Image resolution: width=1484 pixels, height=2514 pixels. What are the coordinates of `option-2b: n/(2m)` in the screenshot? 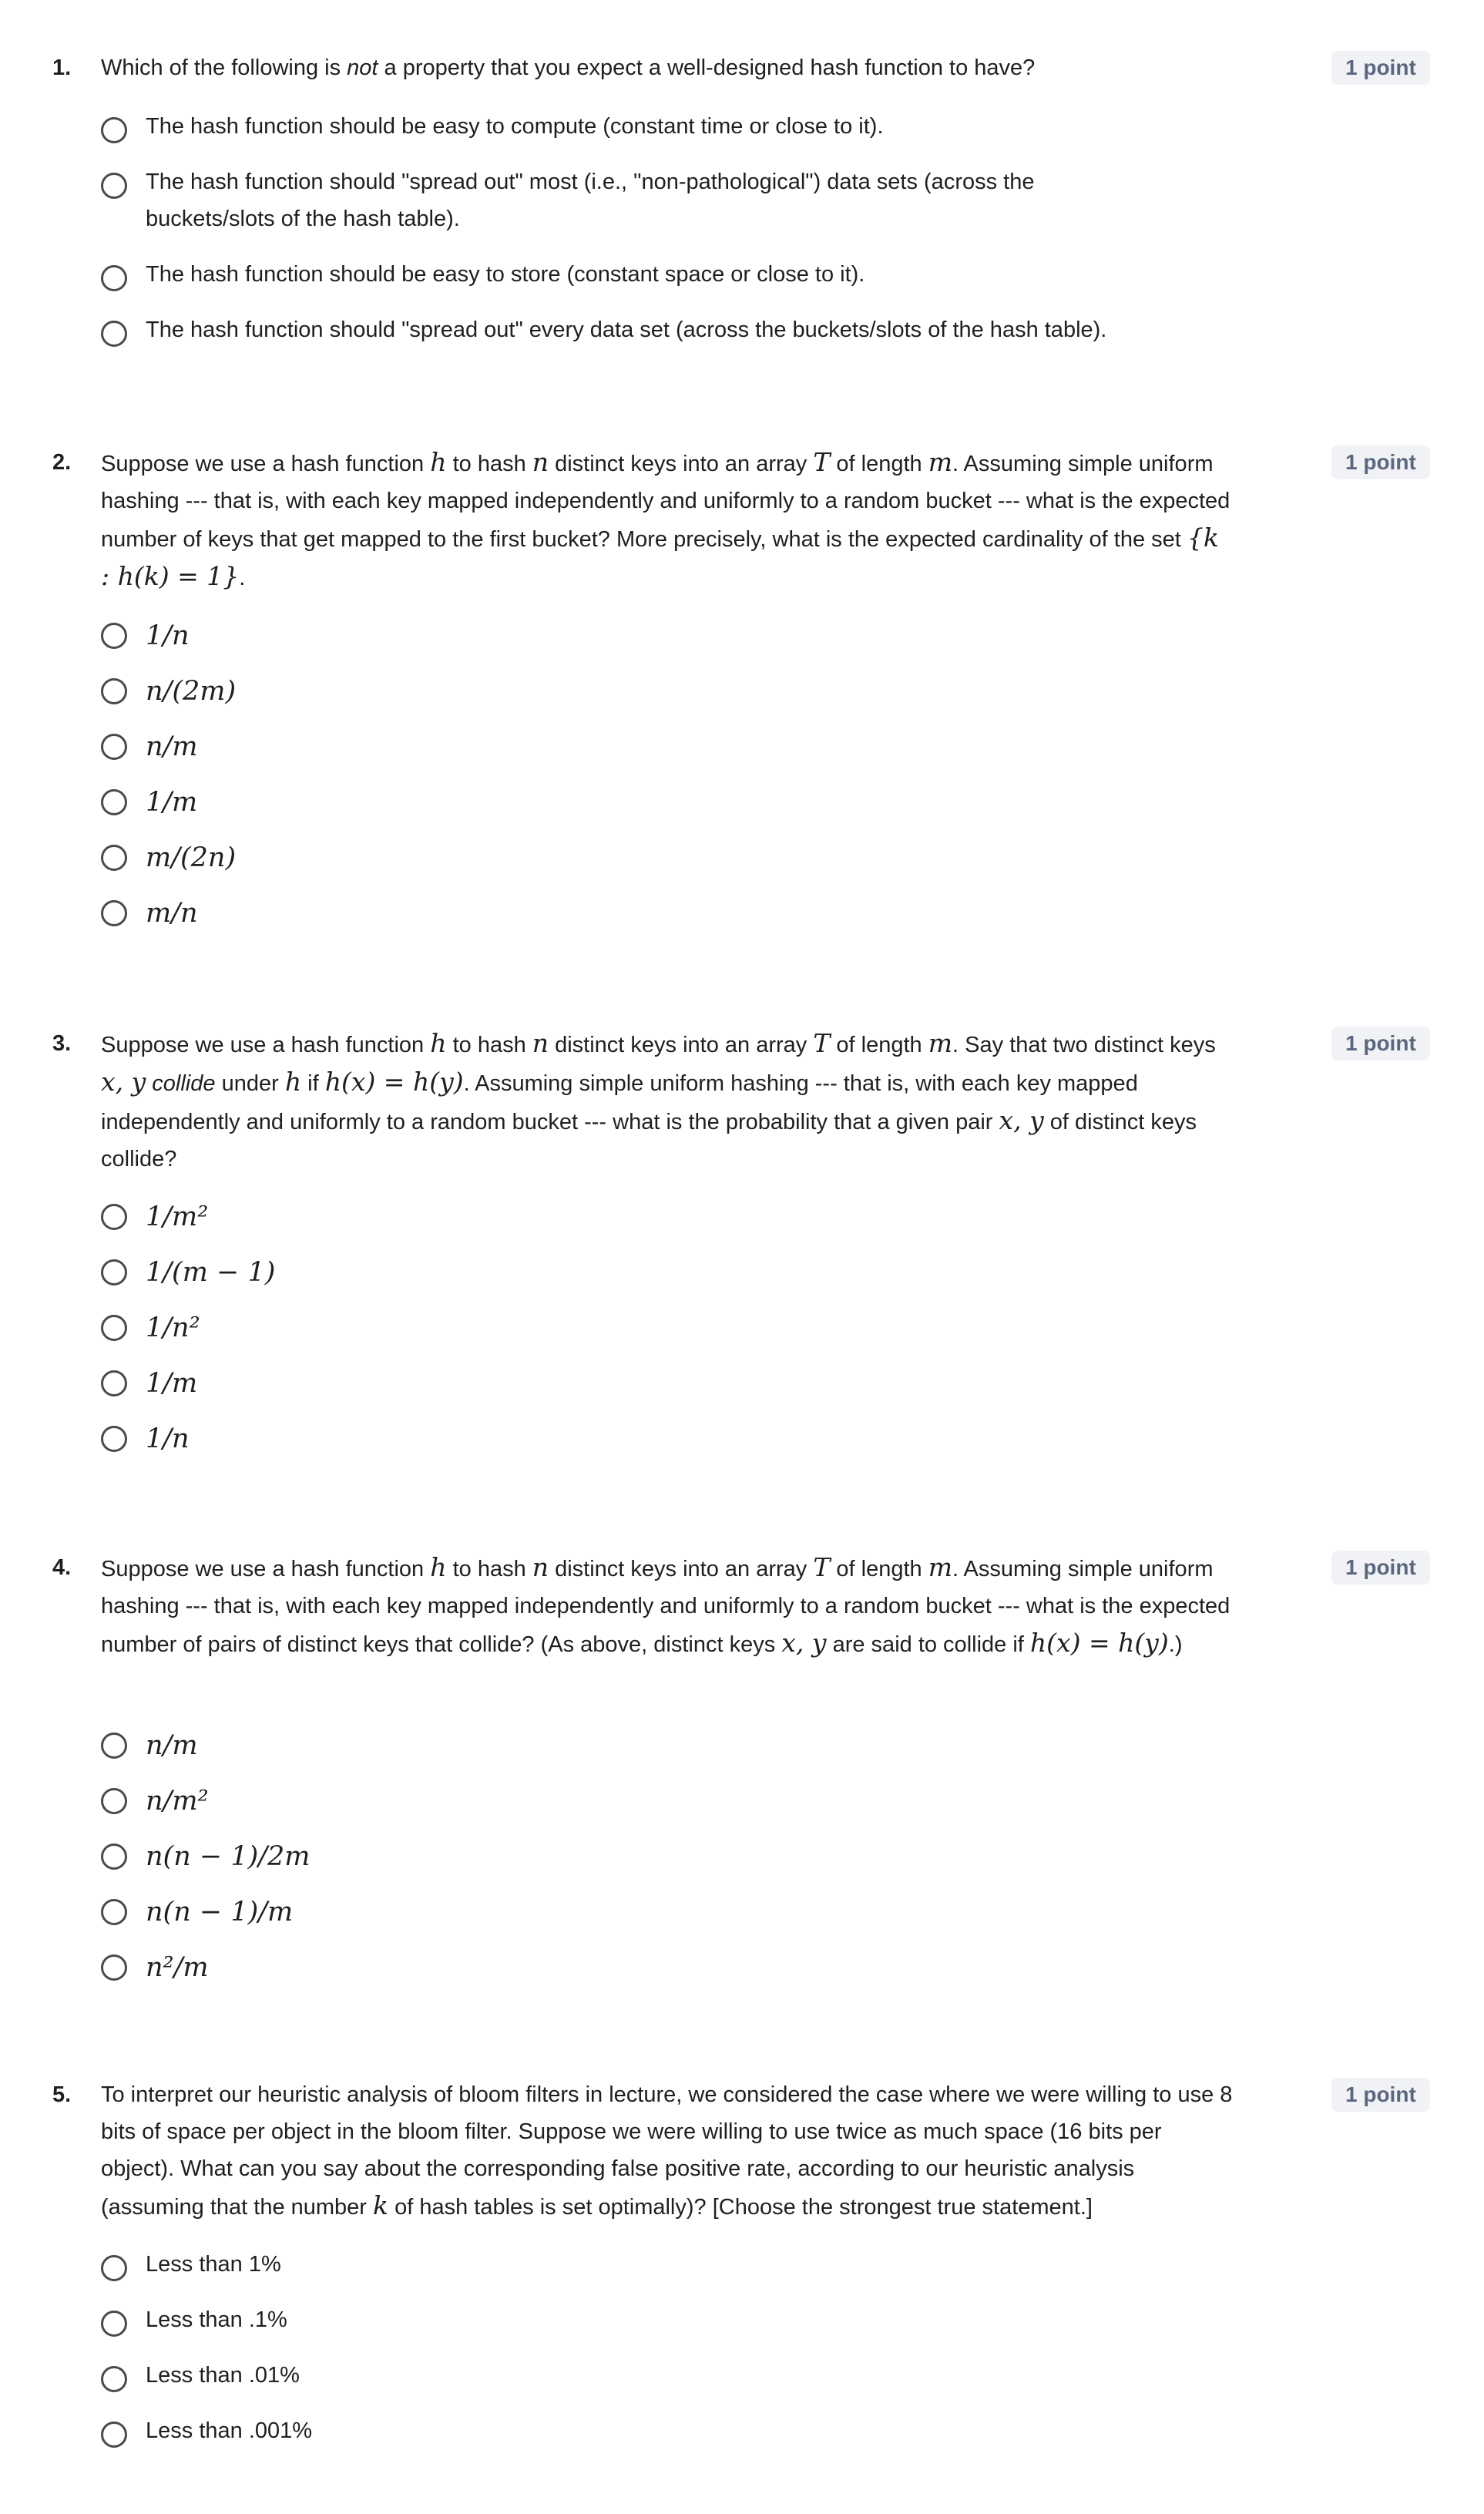 It's located at (671, 690).